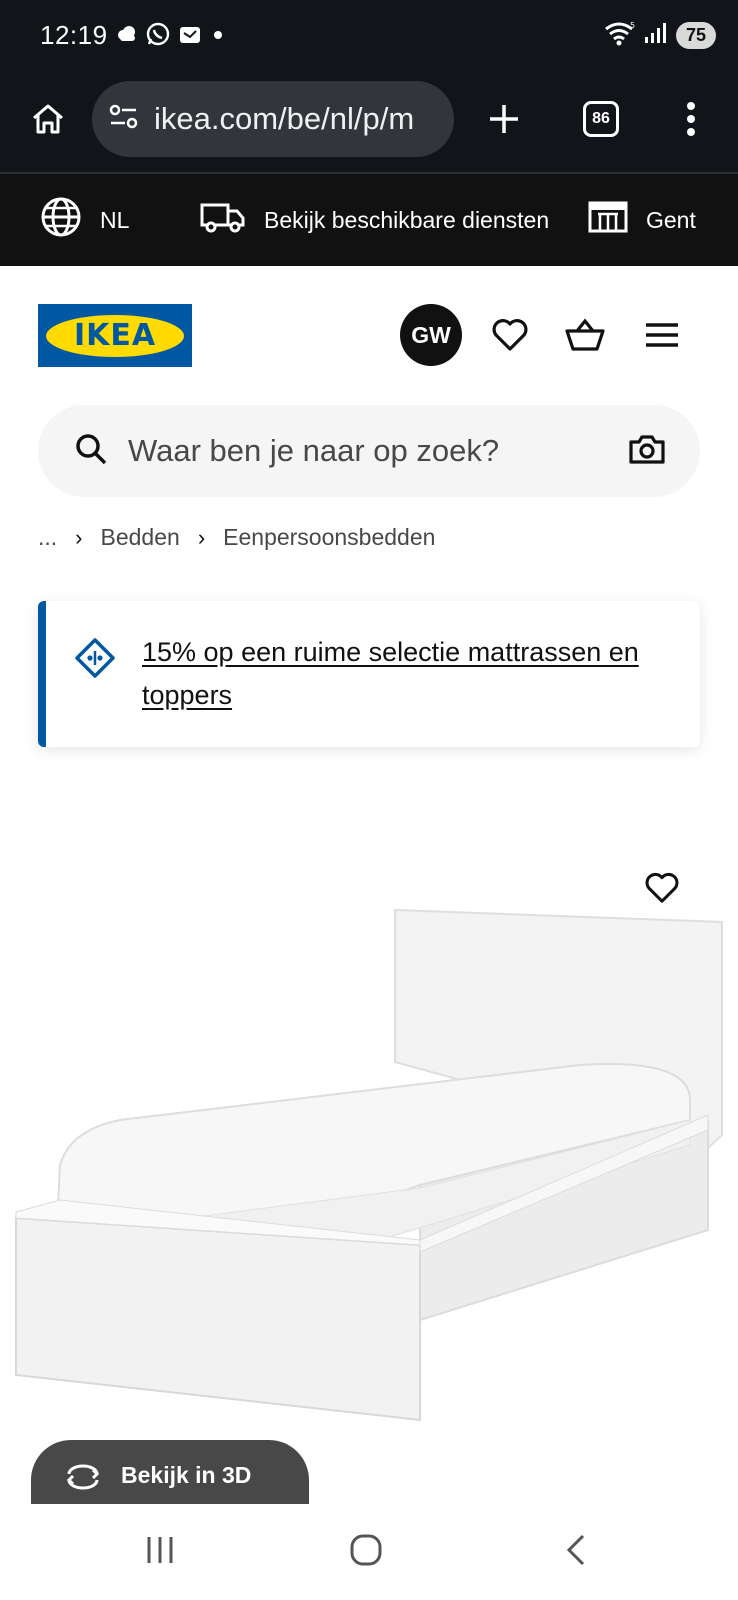 This screenshot has width=738, height=1600. What do you see at coordinates (140, 537) in the screenshot?
I see `breadcrumb-item-bedden: Bedden` at bounding box center [140, 537].